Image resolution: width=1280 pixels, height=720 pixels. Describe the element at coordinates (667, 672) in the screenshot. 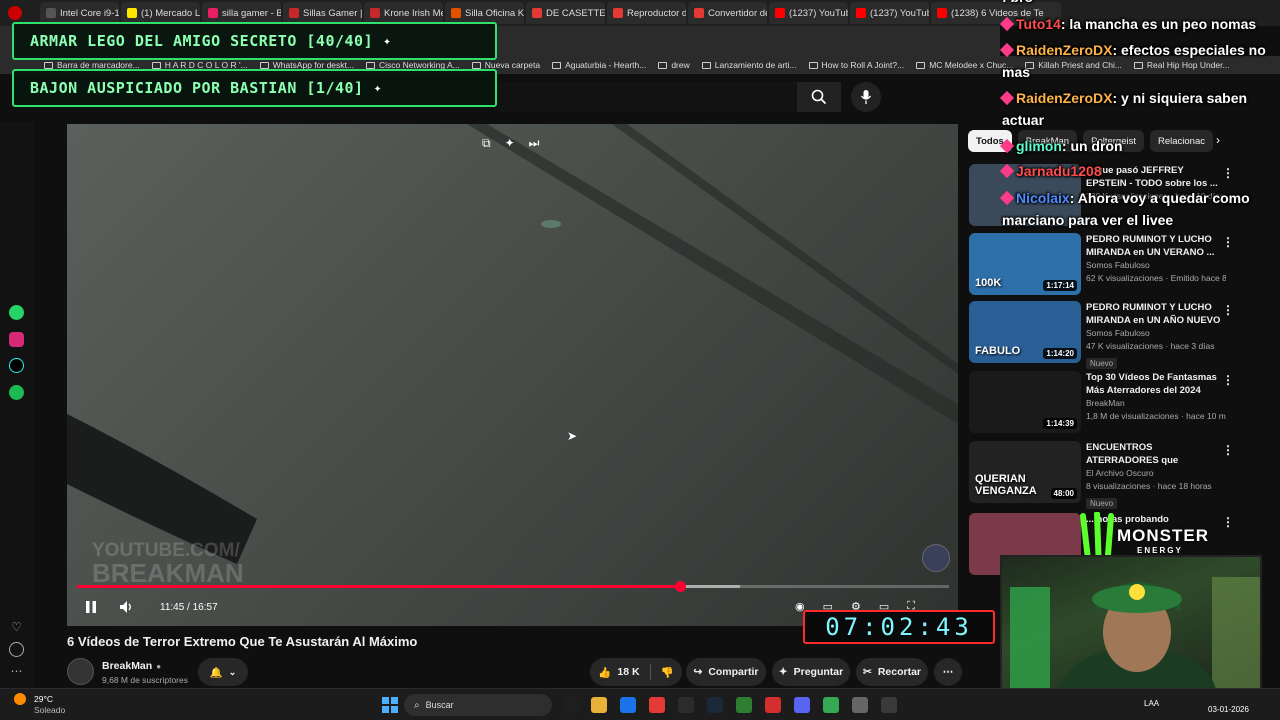

I see `dislike-icon: 👎` at that location.